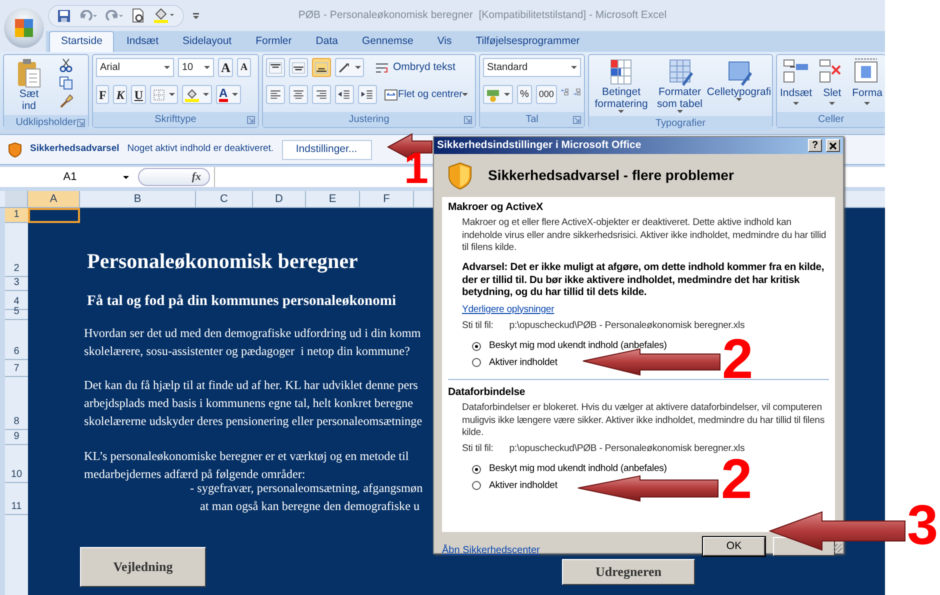 The image size is (940, 595). What do you see at coordinates (546, 94) in the screenshot?
I see `thousands-button: 000` at bounding box center [546, 94].